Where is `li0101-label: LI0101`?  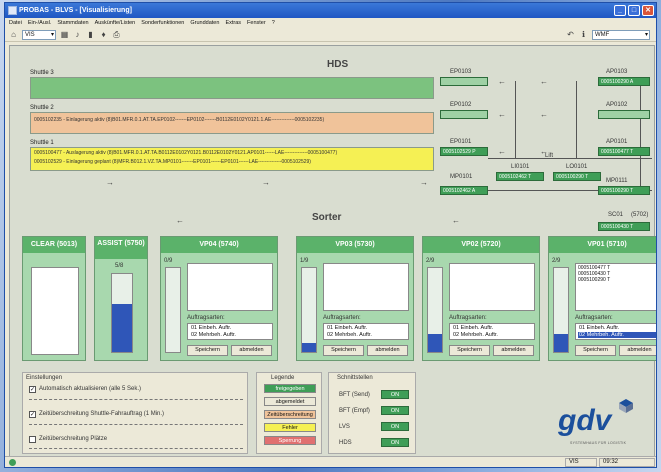 li0101-label: LI0101 is located at coordinates (520, 167).